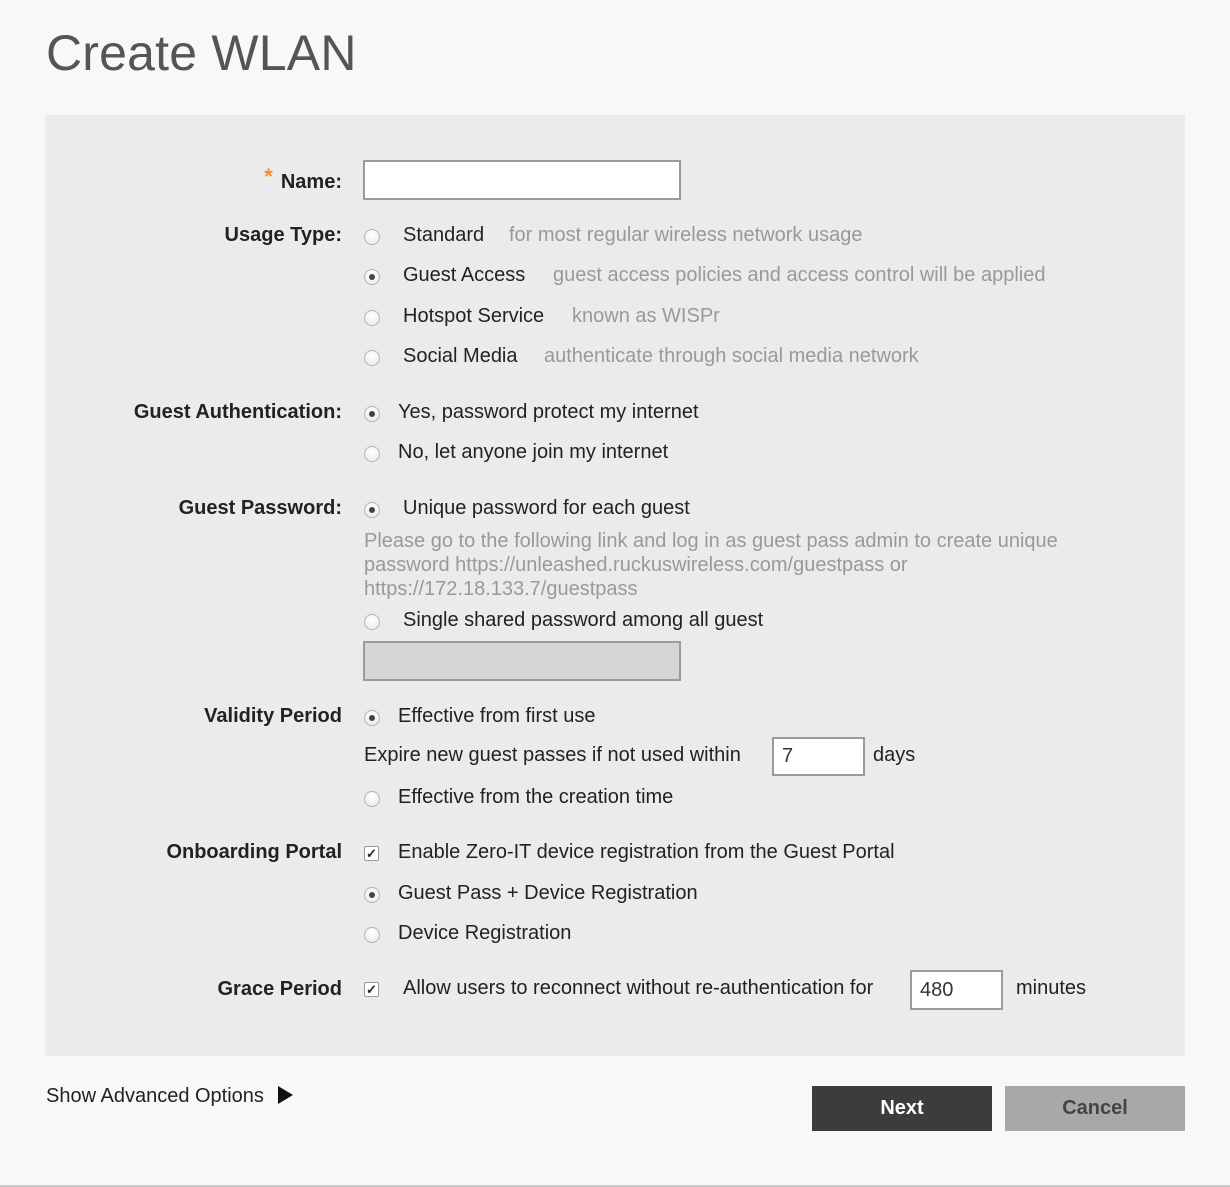 The height and width of the screenshot is (1187, 1230). I want to click on guest-pass-device-radio, so click(372, 895).